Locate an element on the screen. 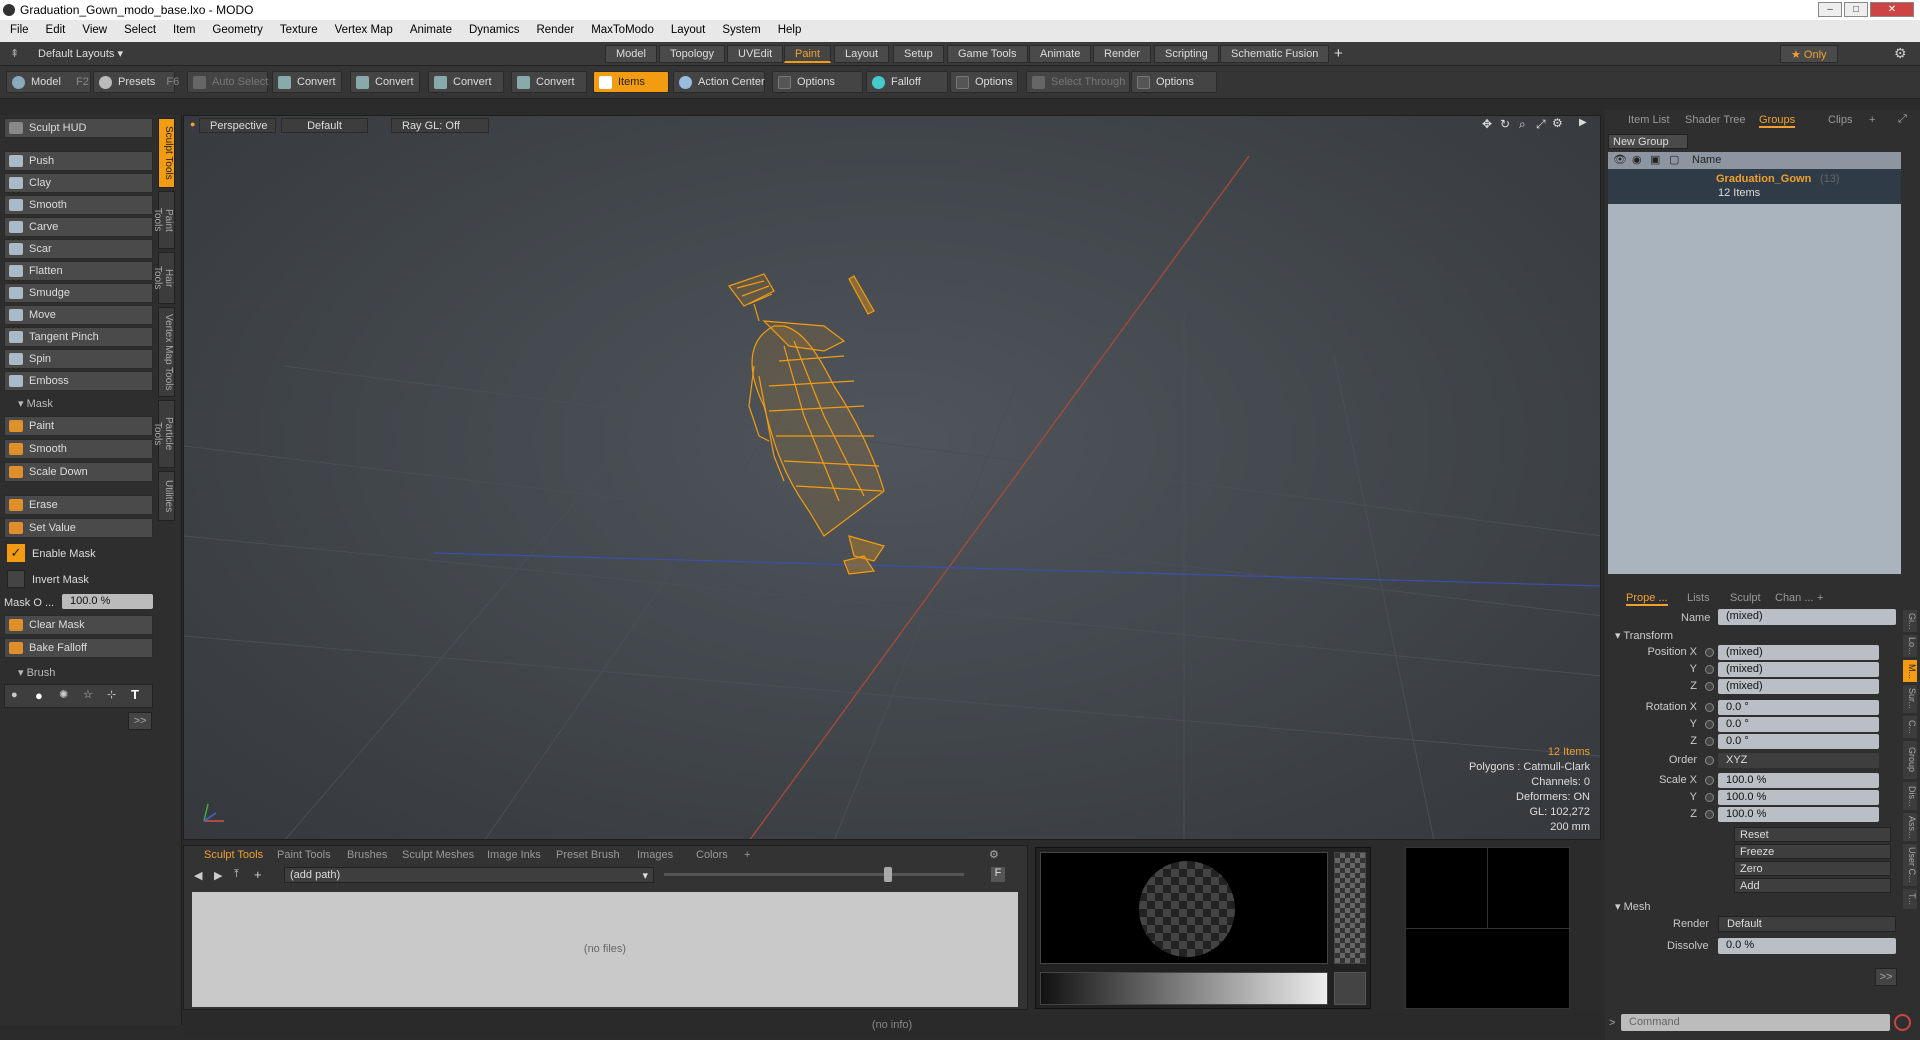 This screenshot has width=1920, height=1040. layout-arrow-icon: ⇞ is located at coordinates (14, 53).